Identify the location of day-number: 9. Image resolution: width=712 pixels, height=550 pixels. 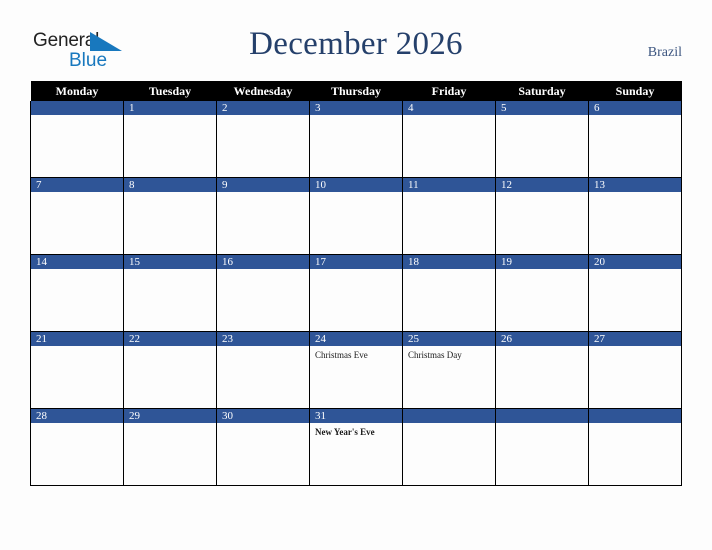
(263, 185).